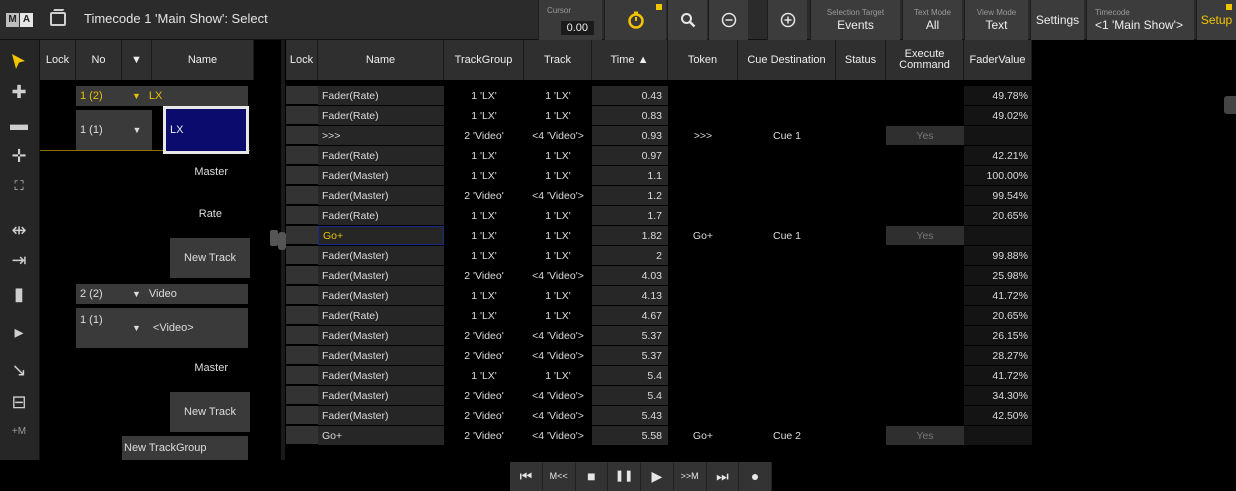 The height and width of the screenshot is (491, 1236). Describe the element at coordinates (630, 60) in the screenshot. I see `col-time-header: Time ▲` at that location.